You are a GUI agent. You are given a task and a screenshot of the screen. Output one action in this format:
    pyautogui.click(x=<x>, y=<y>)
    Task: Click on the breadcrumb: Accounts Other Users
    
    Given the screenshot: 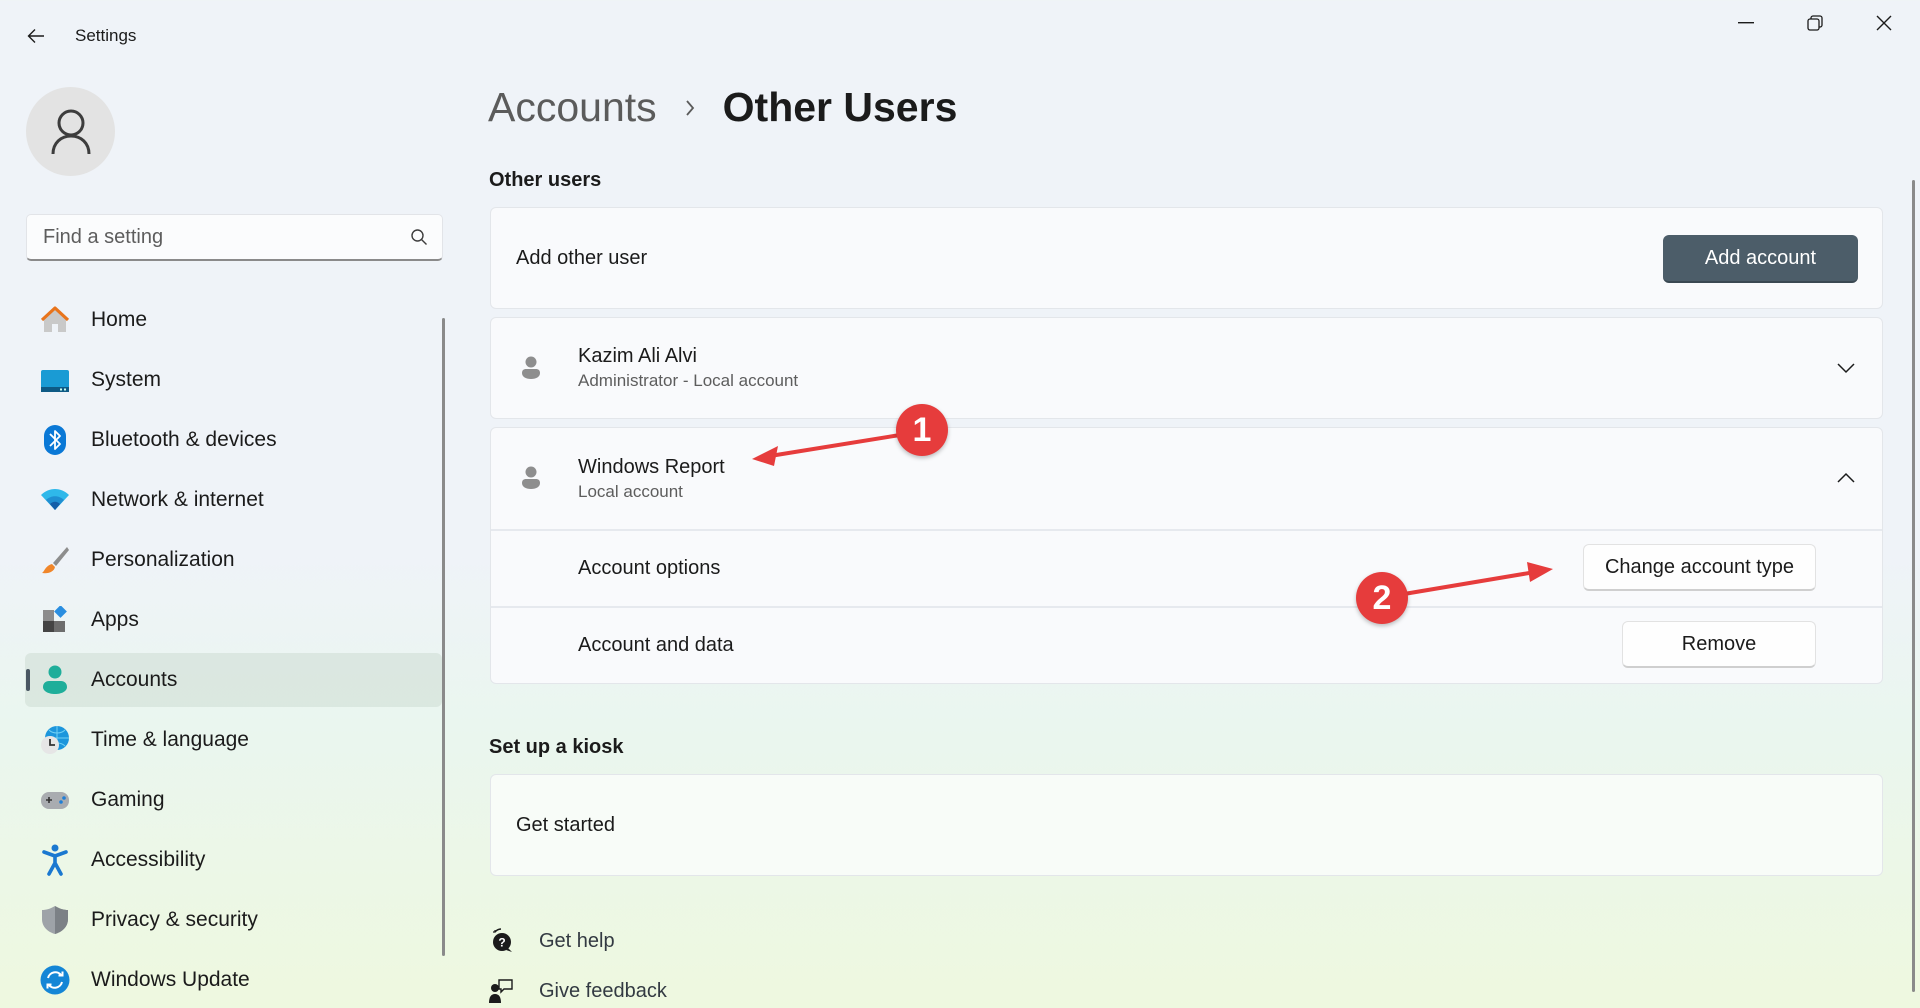 What is the action you would take?
    pyautogui.click(x=722, y=107)
    